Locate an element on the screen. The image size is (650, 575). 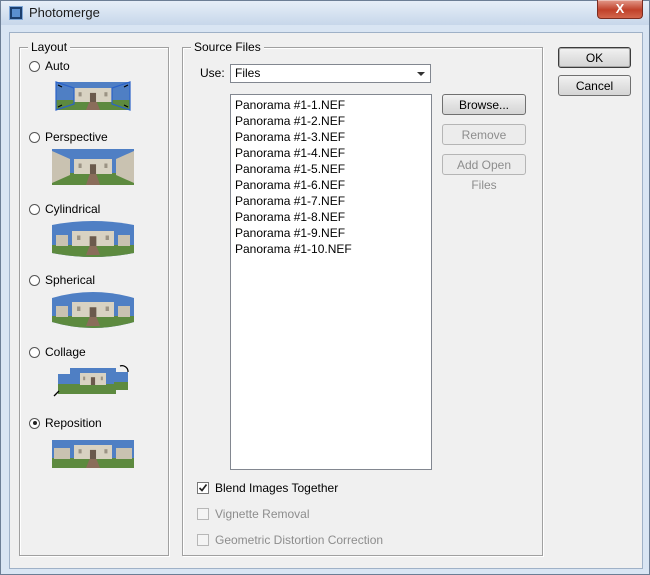
layout-thumbnail-collage is located at coordinates (91, 381).